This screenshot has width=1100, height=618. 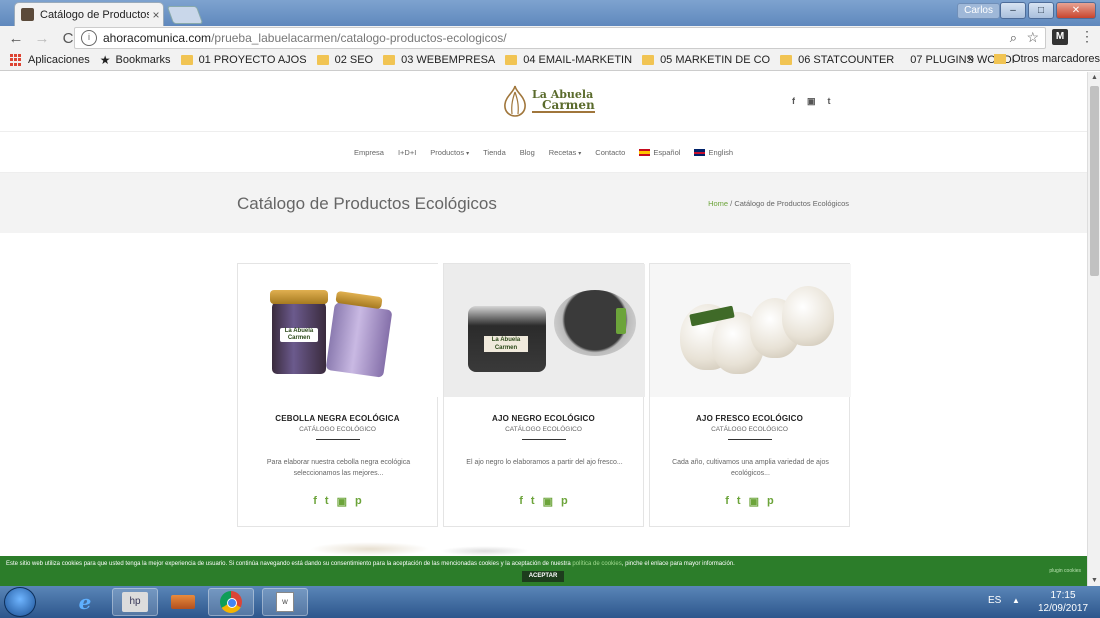 I want to click on back-button: ←, so click(x=16, y=38).